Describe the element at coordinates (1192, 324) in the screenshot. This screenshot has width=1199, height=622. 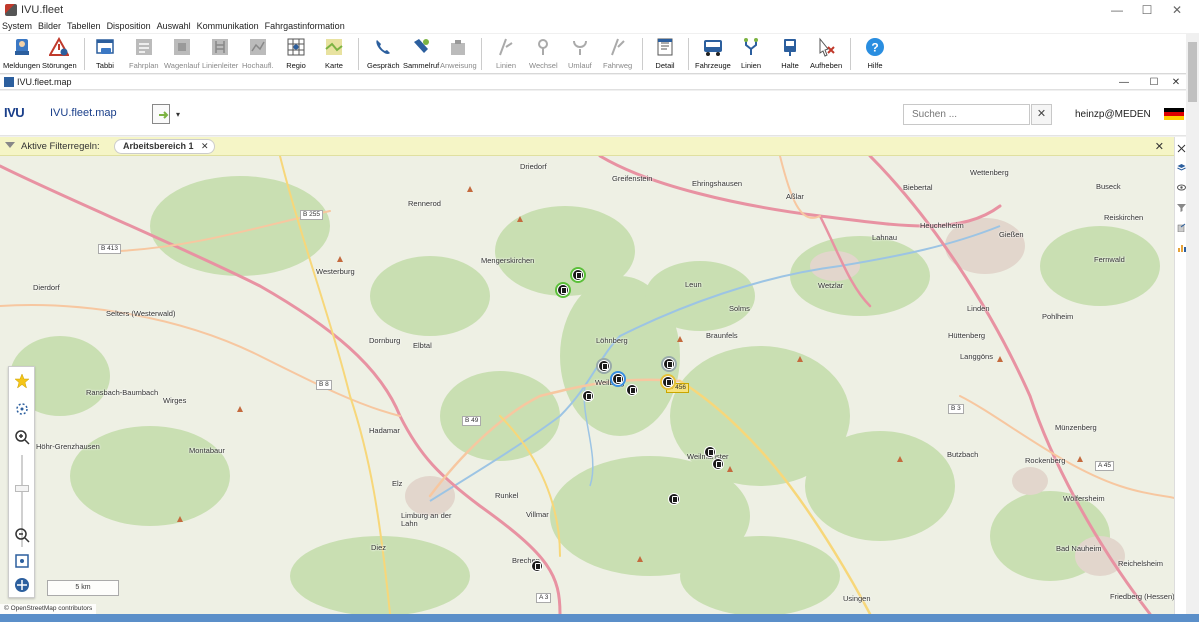
I see `vertical-scrollbar` at that location.